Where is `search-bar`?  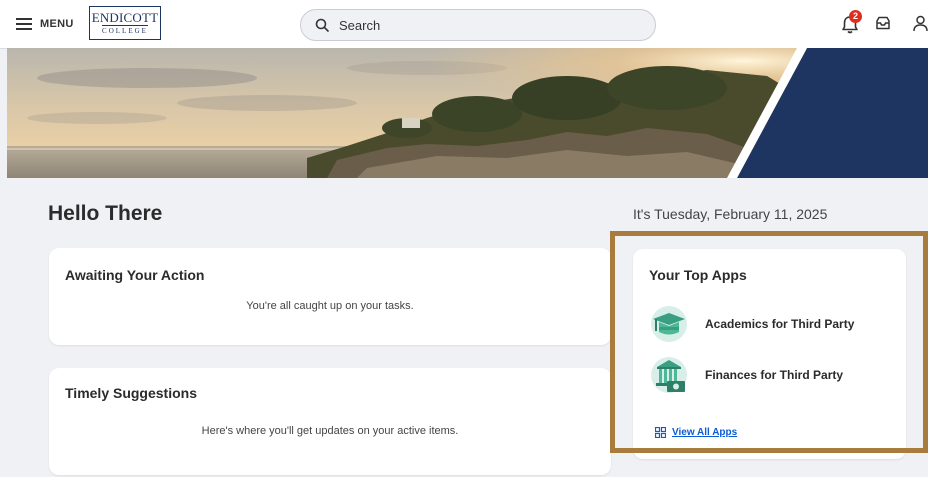
search-bar is located at coordinates (478, 25).